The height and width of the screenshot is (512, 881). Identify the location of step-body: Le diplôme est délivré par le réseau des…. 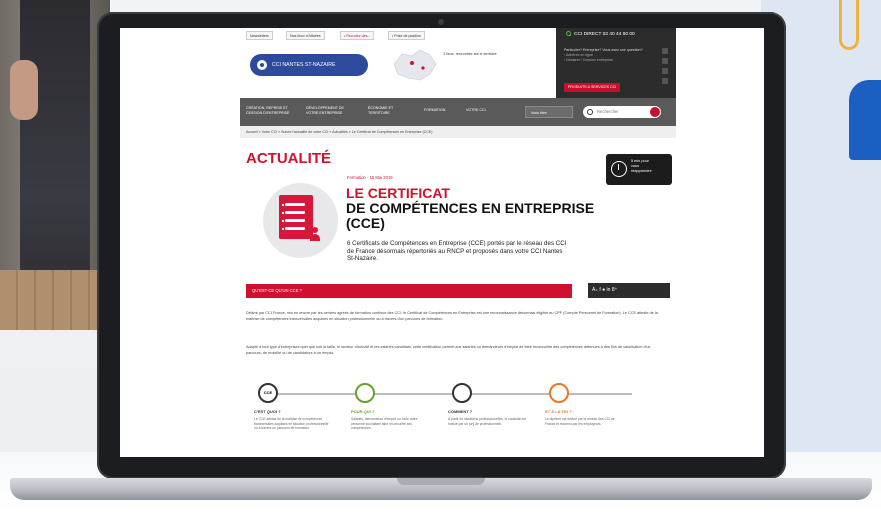
(580, 421).